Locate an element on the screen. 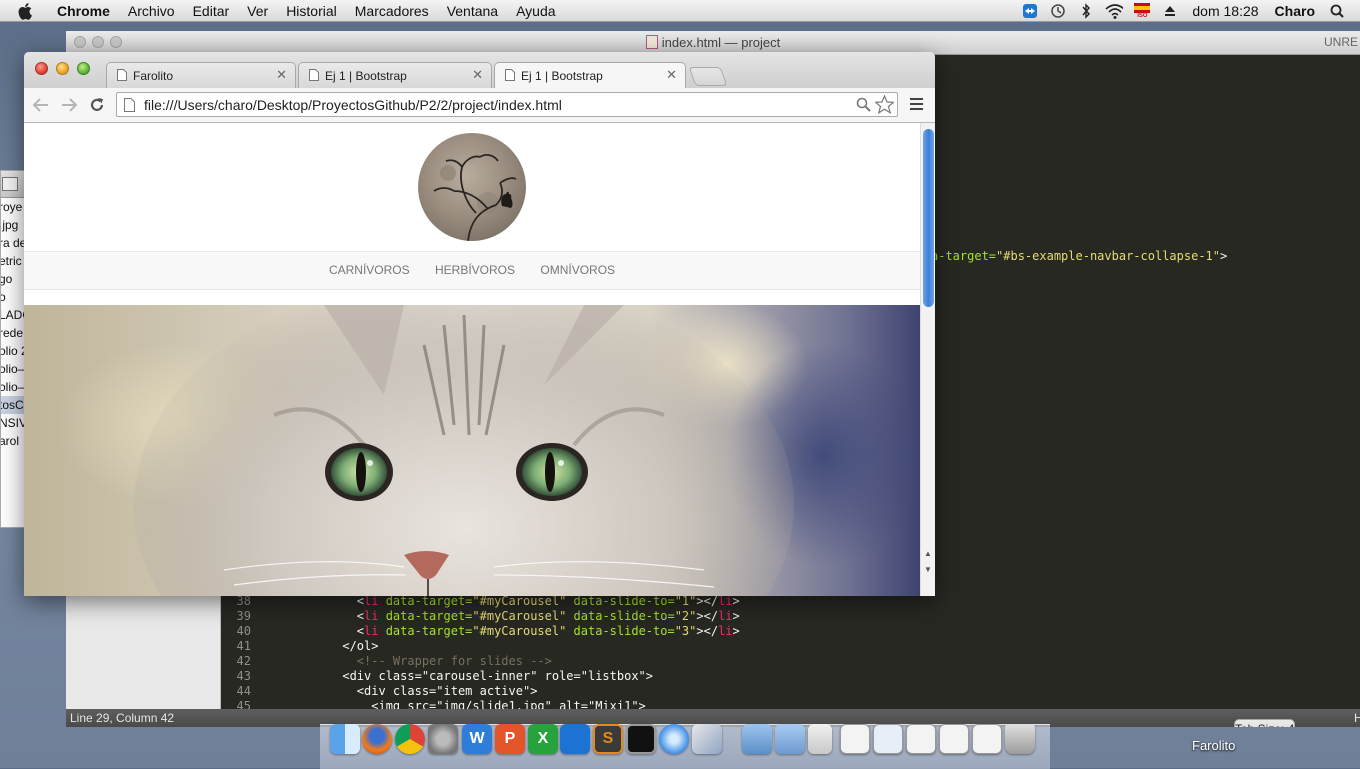 This screenshot has width=1360, height=769. finder-item: arol is located at coordinates (14, 441).